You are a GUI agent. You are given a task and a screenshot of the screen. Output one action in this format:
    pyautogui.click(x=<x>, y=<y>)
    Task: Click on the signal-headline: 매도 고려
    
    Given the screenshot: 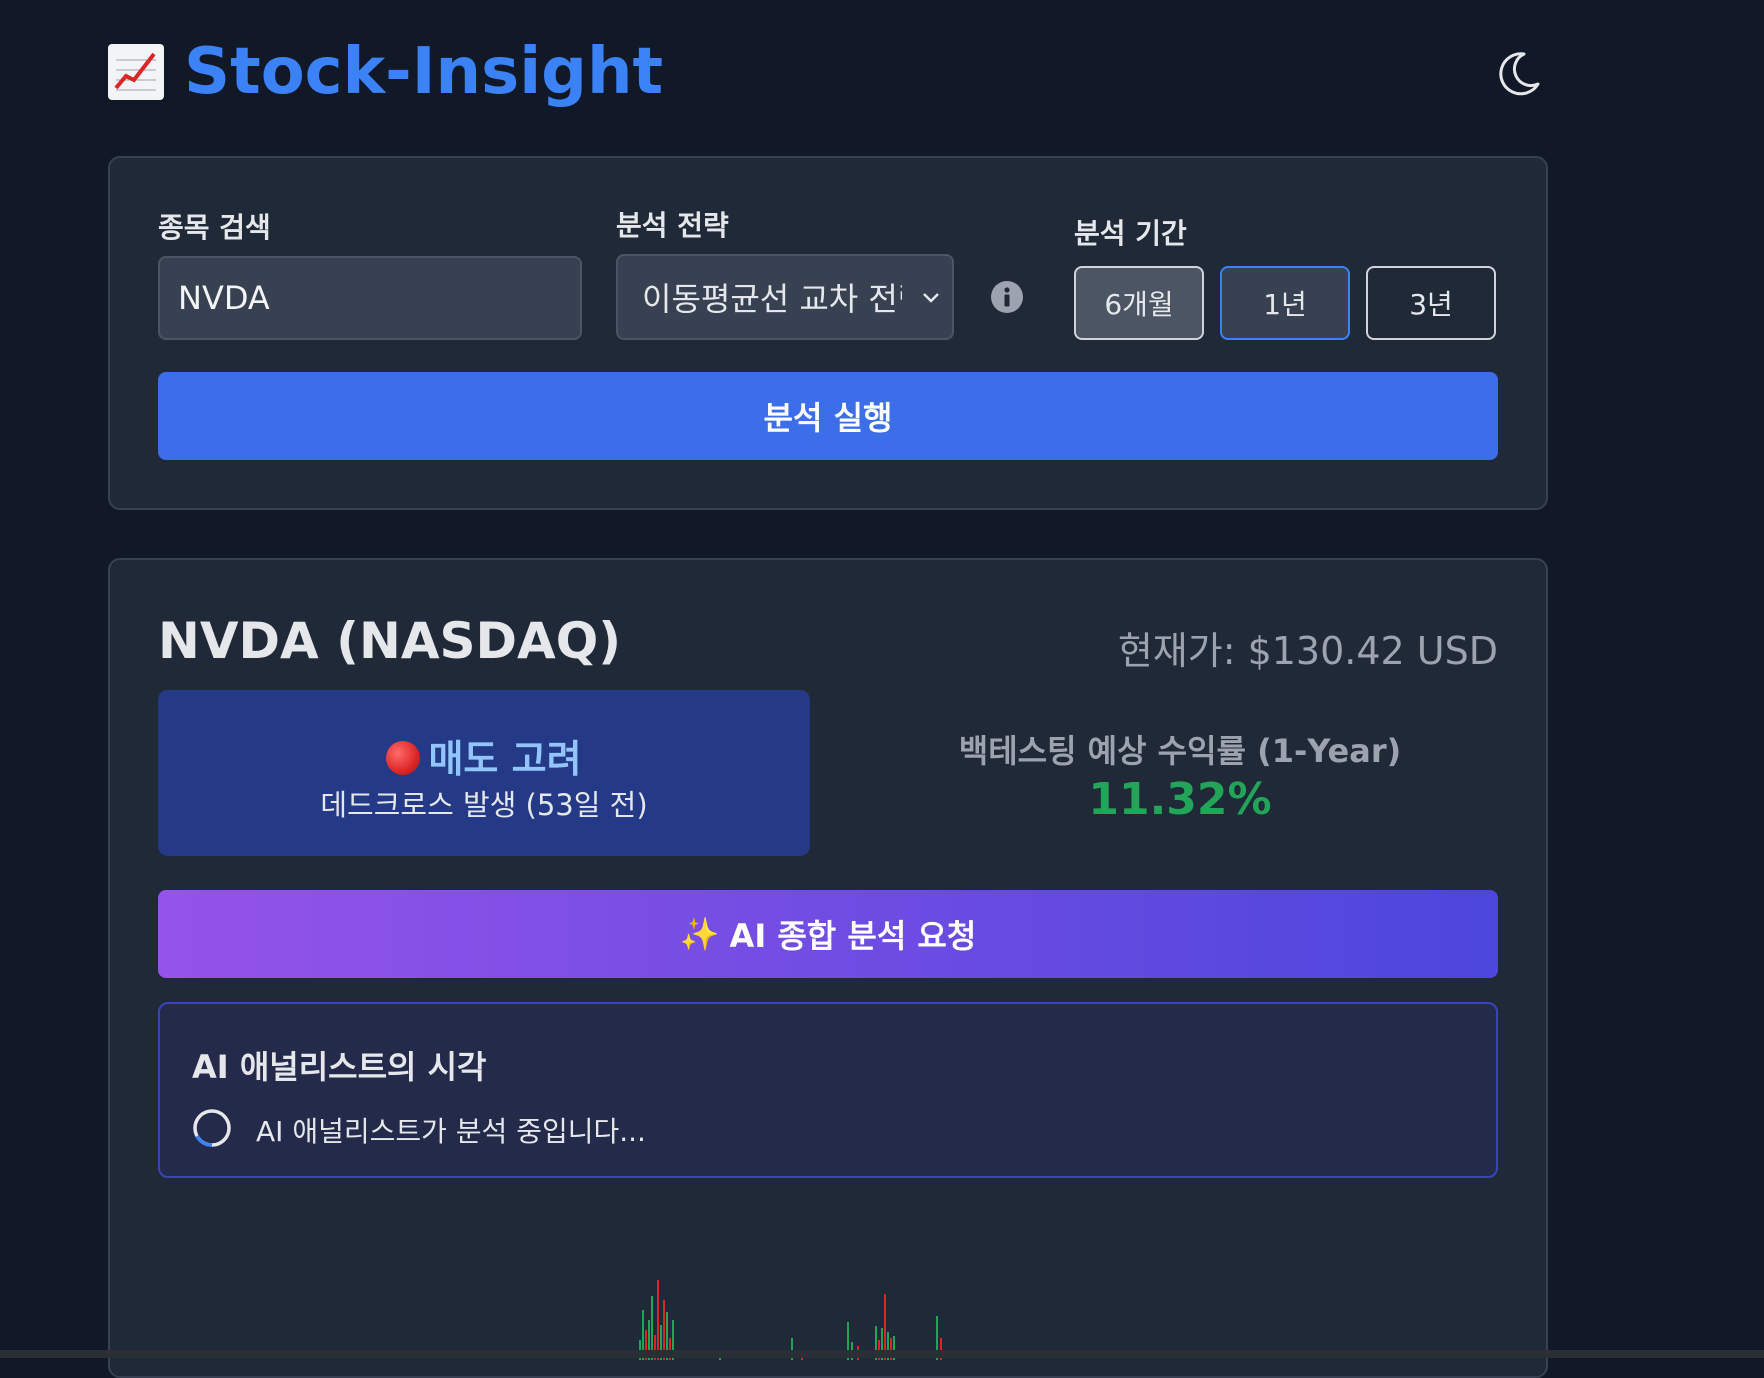 What is the action you would take?
    pyautogui.click(x=484, y=755)
    